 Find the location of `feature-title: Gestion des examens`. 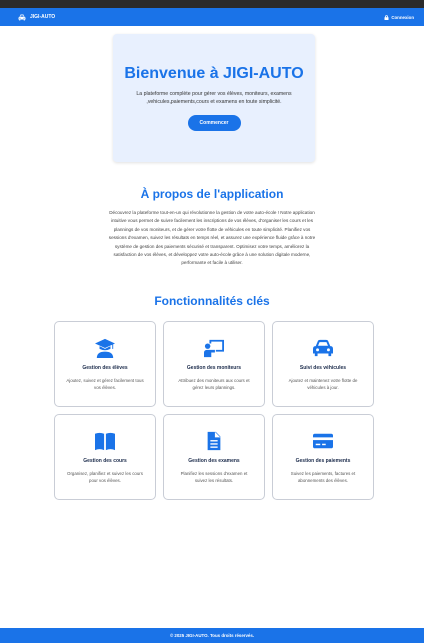

feature-title: Gestion des examens is located at coordinates (214, 461).